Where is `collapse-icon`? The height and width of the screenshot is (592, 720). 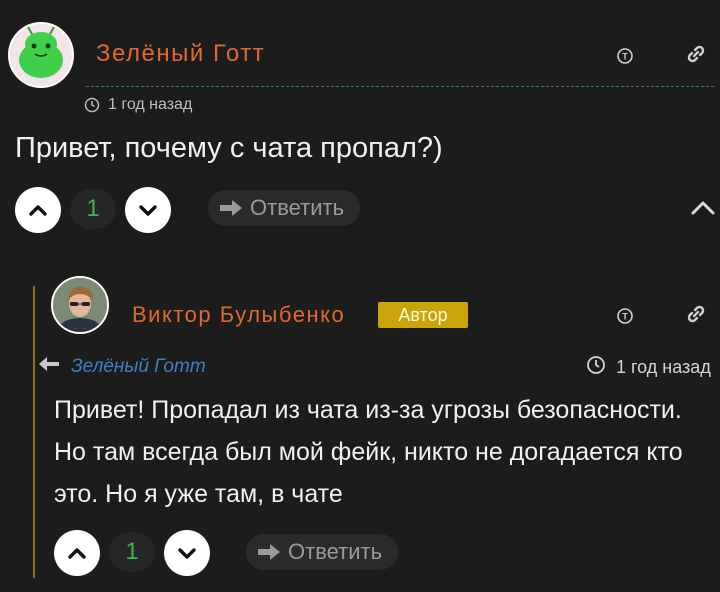
collapse-icon is located at coordinates (703, 209).